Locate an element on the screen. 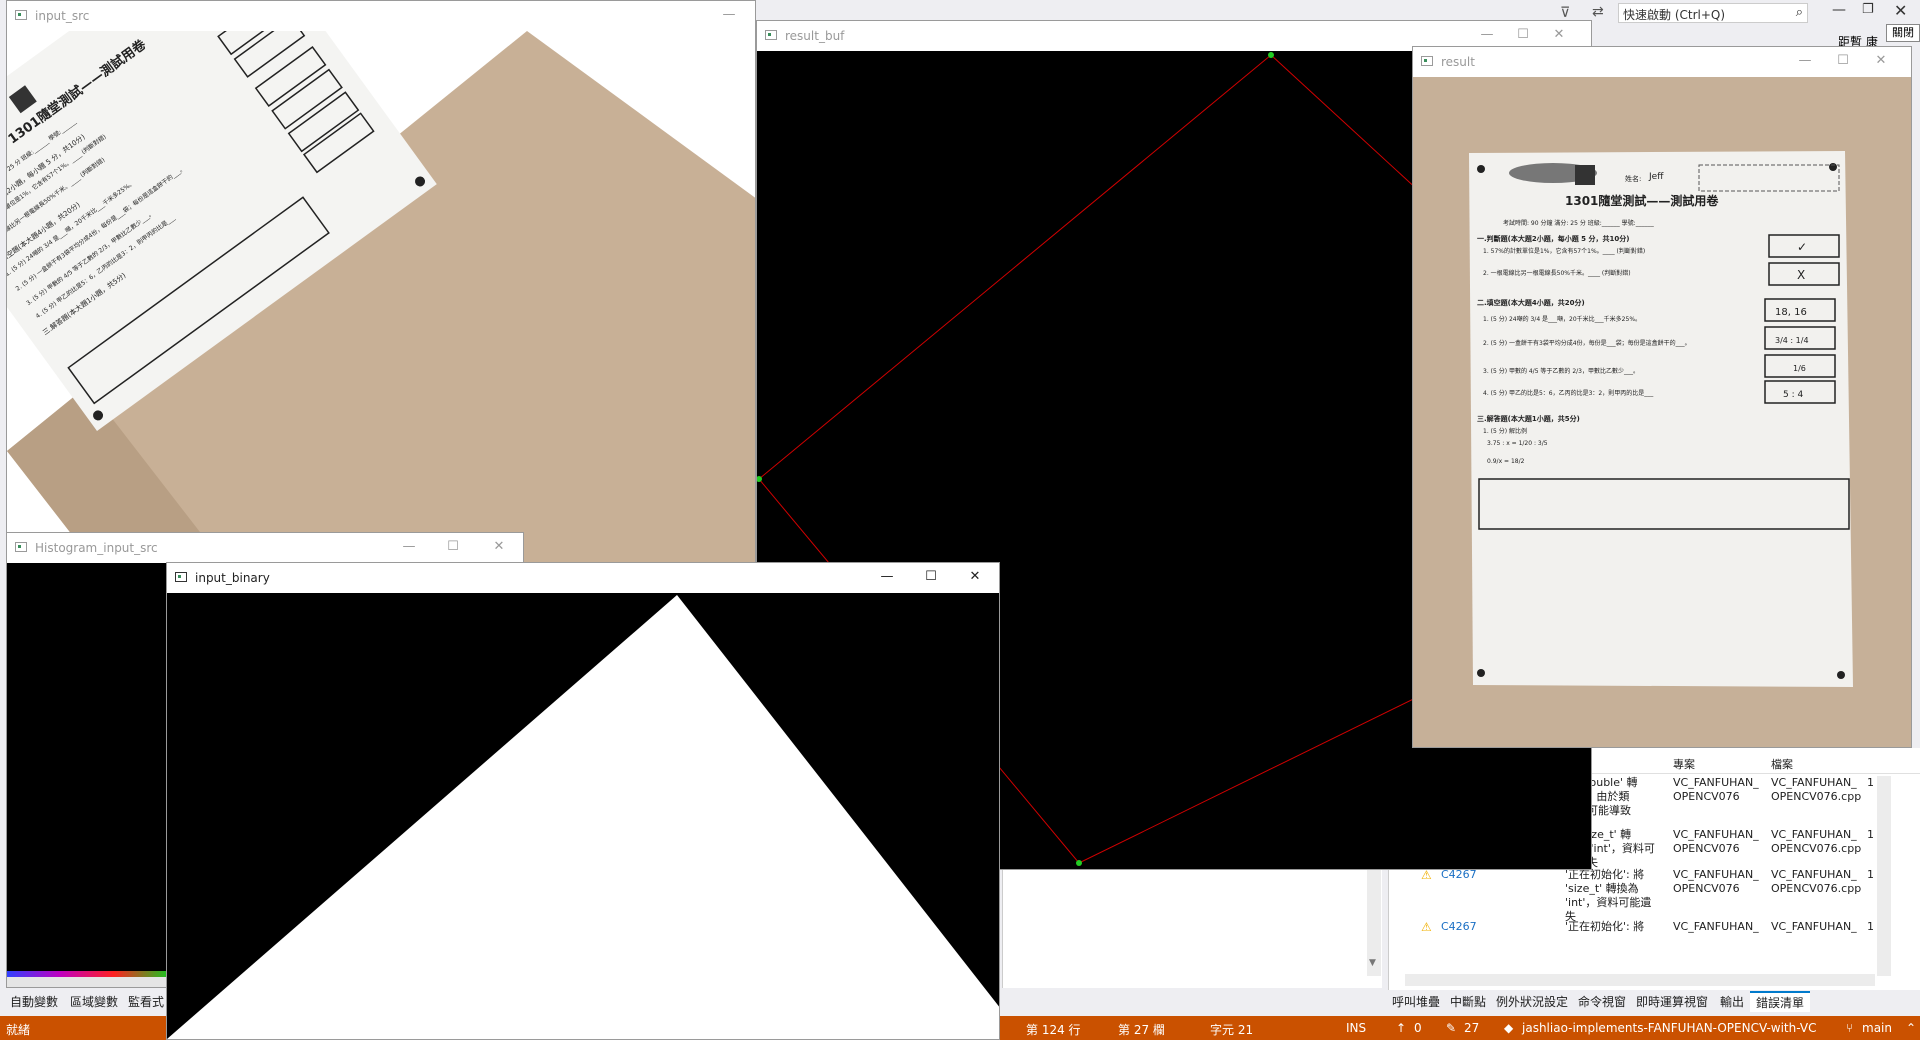 This screenshot has width=1920, height=1040. arrow-up-icon: ↑ is located at coordinates (1401, 1028).